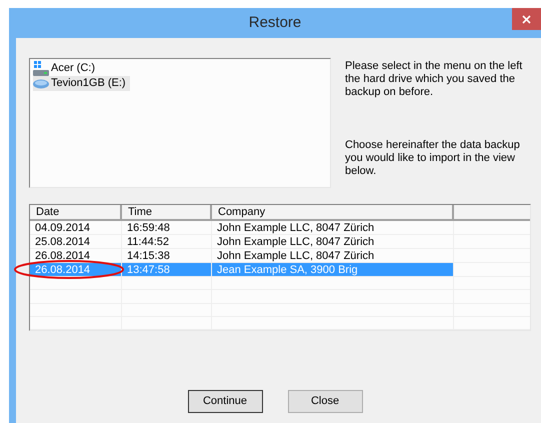 Image resolution: width=541 pixels, height=423 pixels. What do you see at coordinates (333, 269) in the screenshot?
I see `table-cell: Jean Example SA, 3900 Brig` at bounding box center [333, 269].